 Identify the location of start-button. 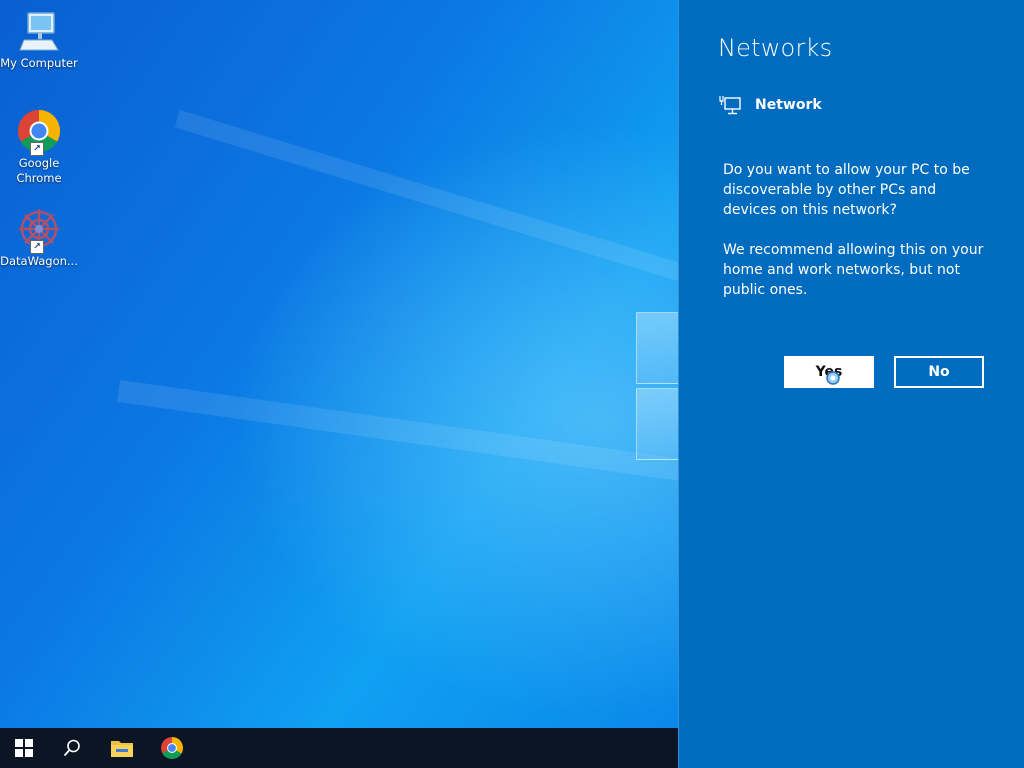
(24, 748).